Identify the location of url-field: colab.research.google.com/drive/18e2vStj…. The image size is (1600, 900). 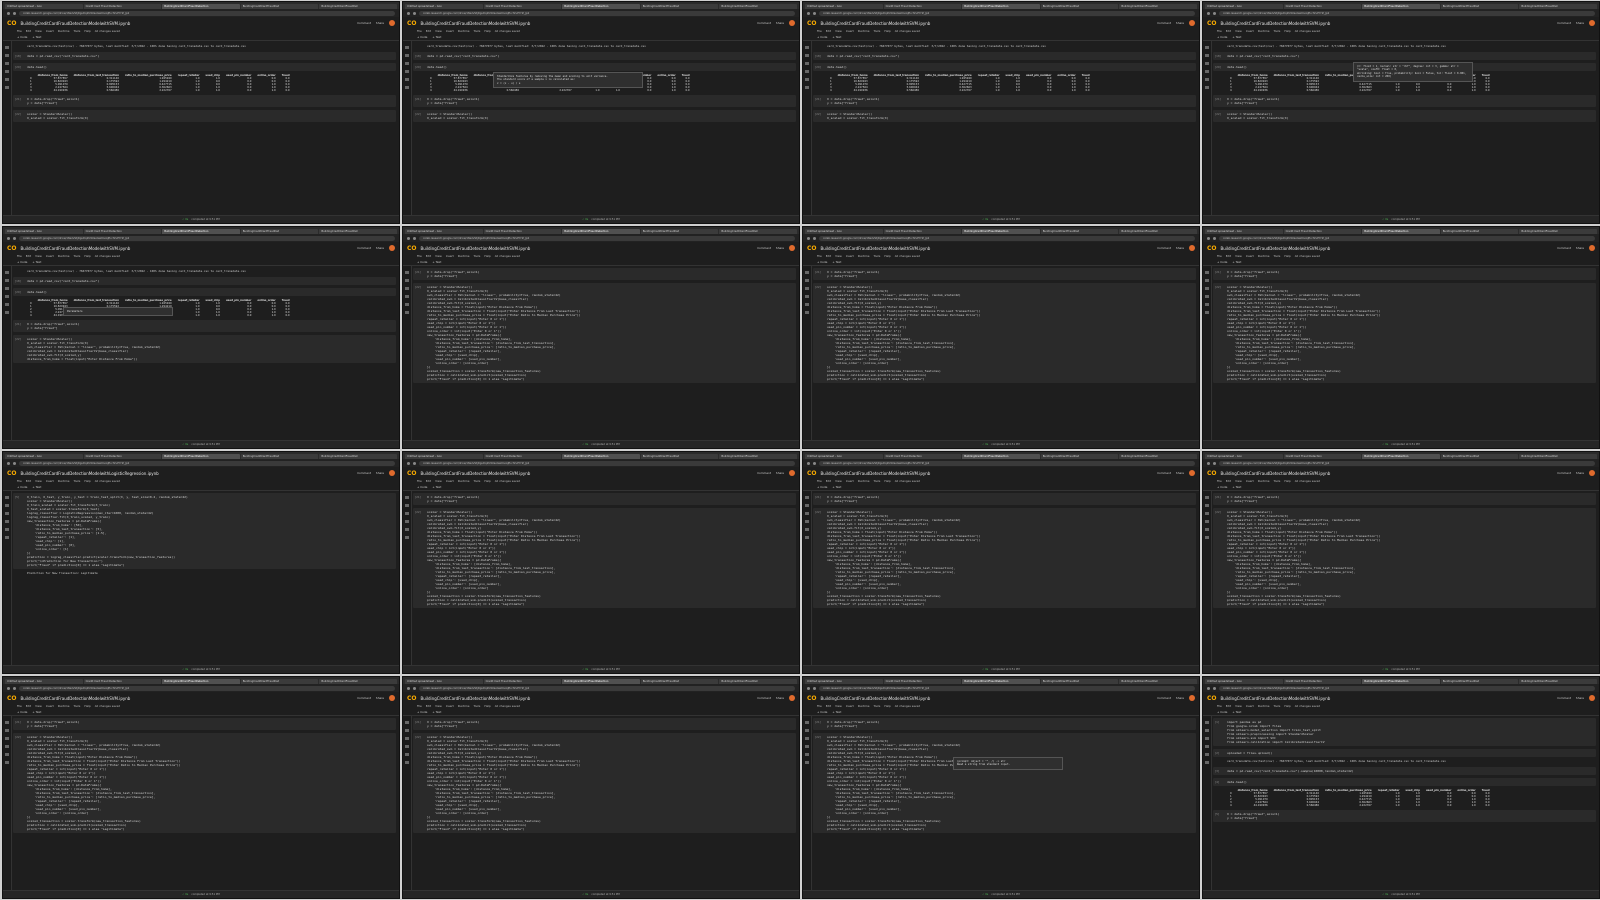
(1407, 463).